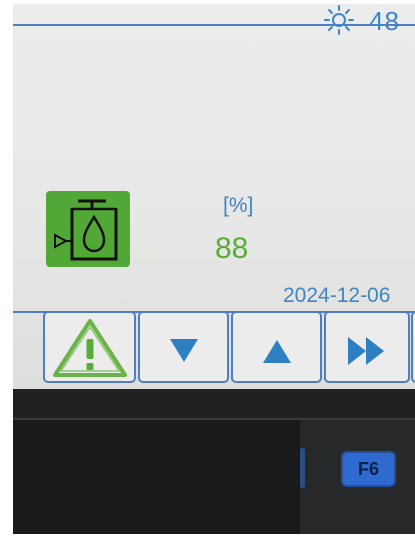 This screenshot has width=415, height=537. I want to click on fast-forward-icon, so click(366, 351).